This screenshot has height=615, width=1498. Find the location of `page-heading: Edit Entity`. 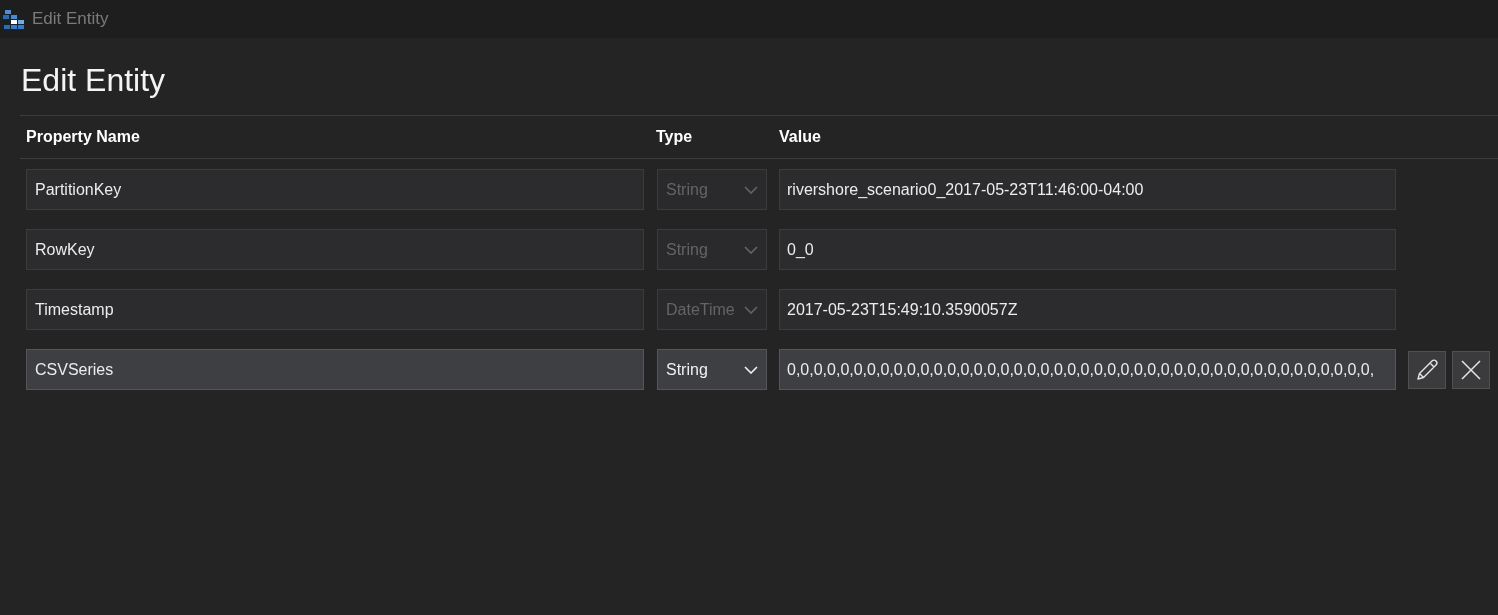

page-heading: Edit Entity is located at coordinates (93, 80).